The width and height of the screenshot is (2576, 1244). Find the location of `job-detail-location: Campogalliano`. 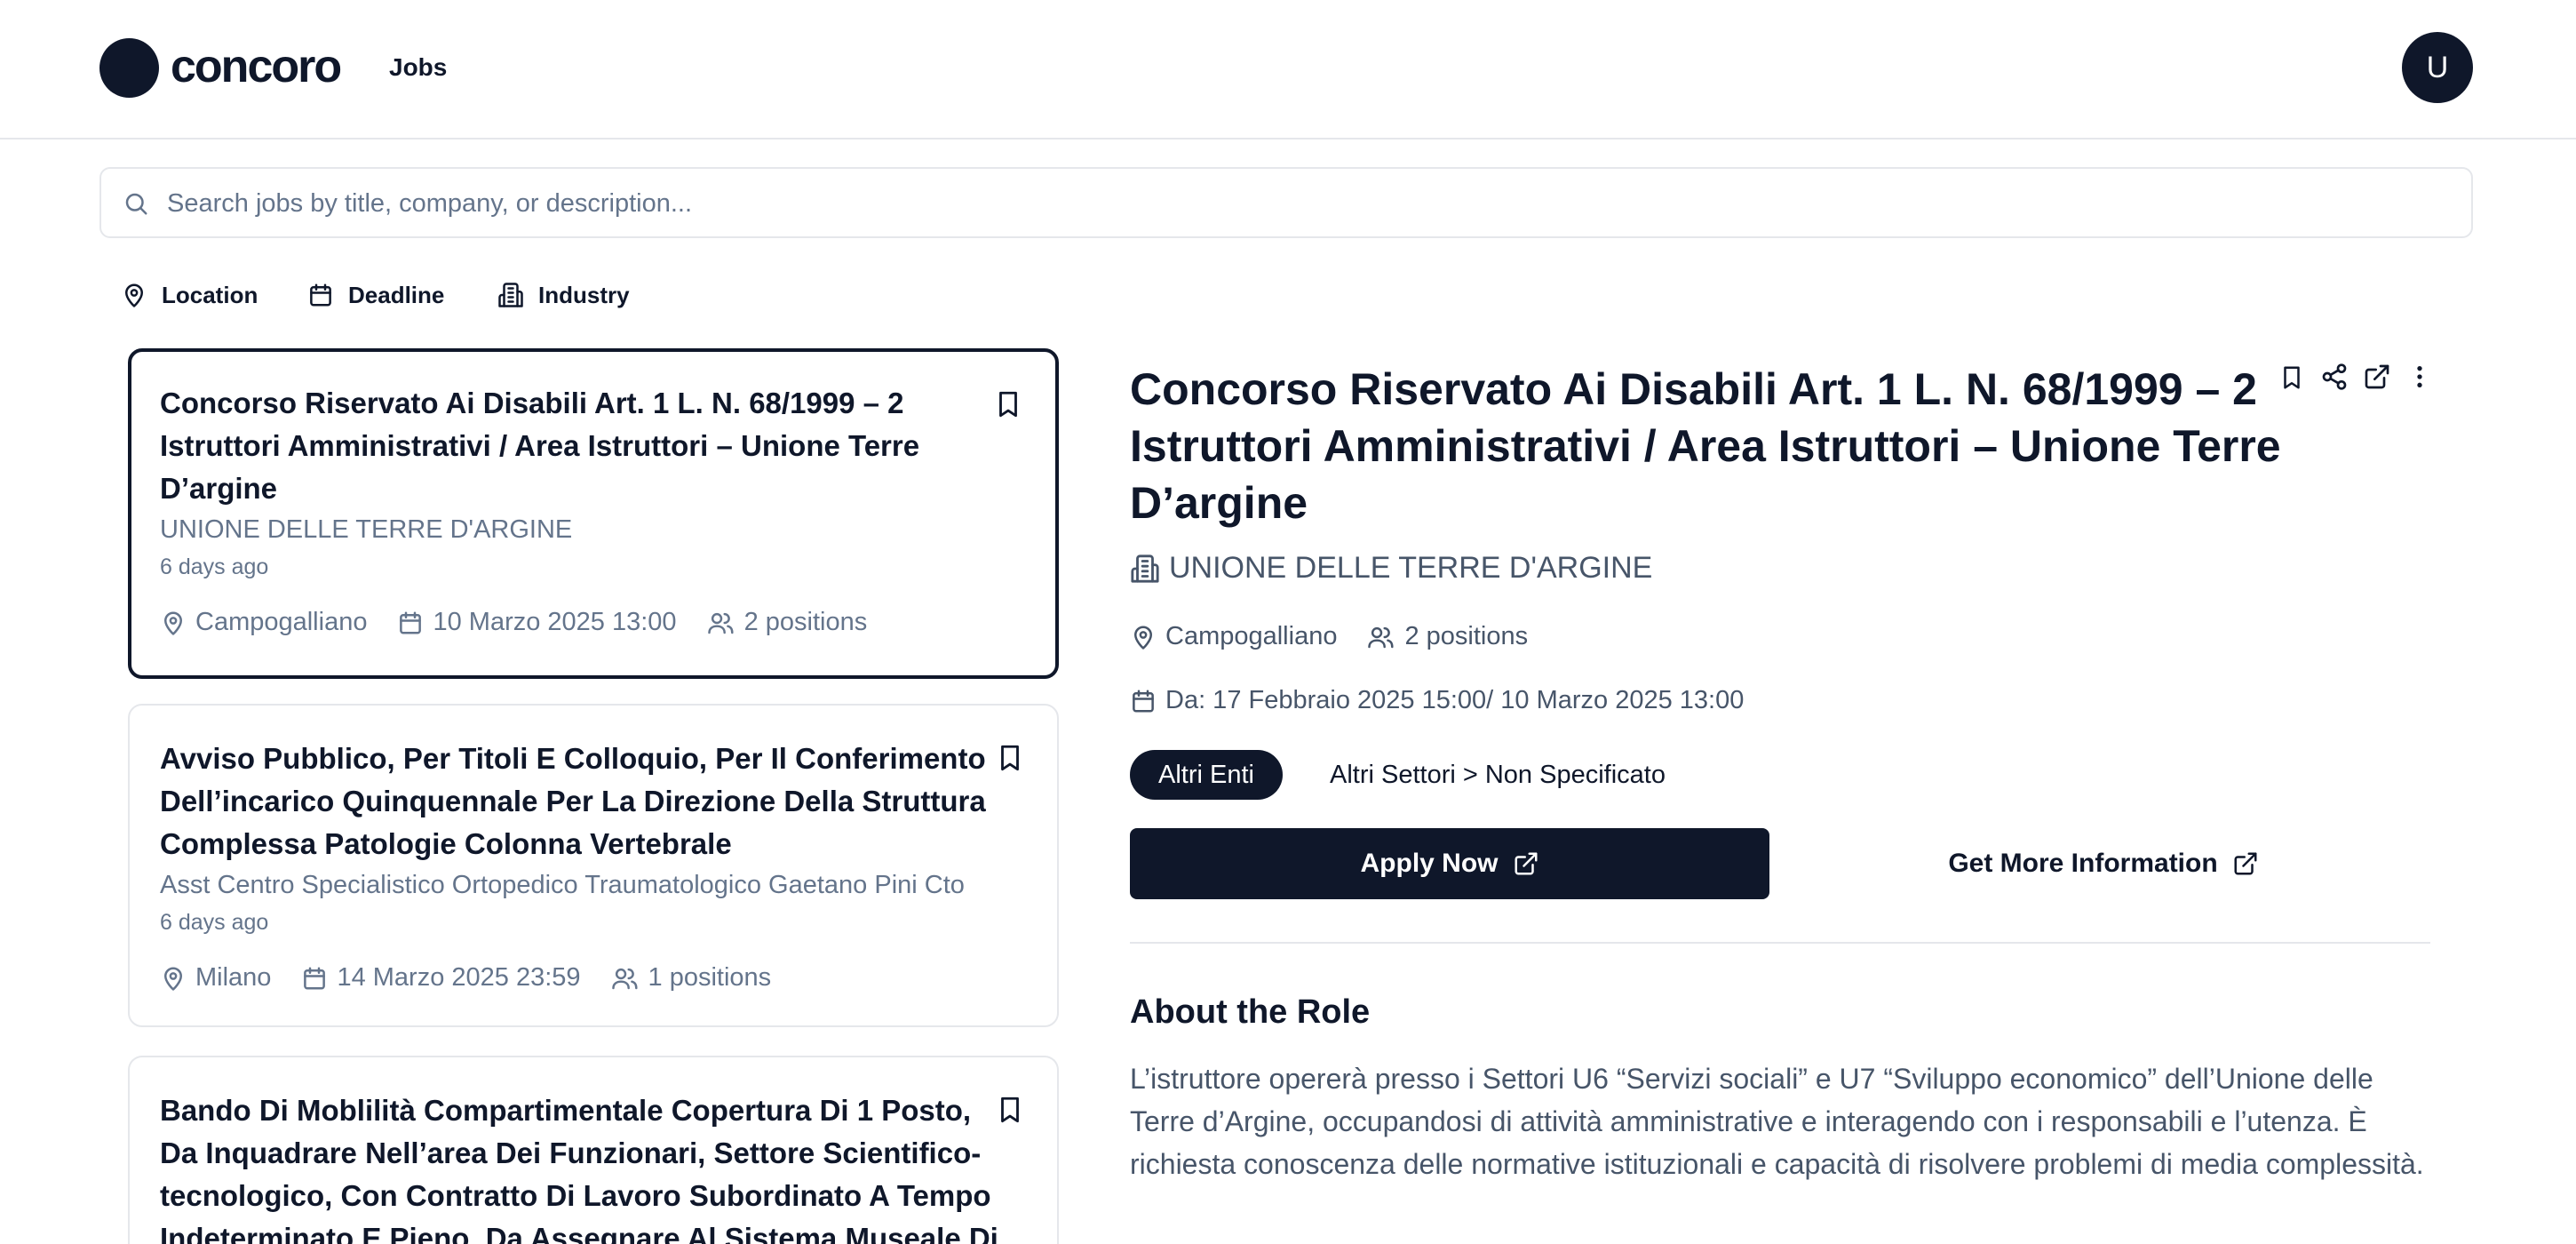

job-detail-location: Campogalliano is located at coordinates (1251, 636).